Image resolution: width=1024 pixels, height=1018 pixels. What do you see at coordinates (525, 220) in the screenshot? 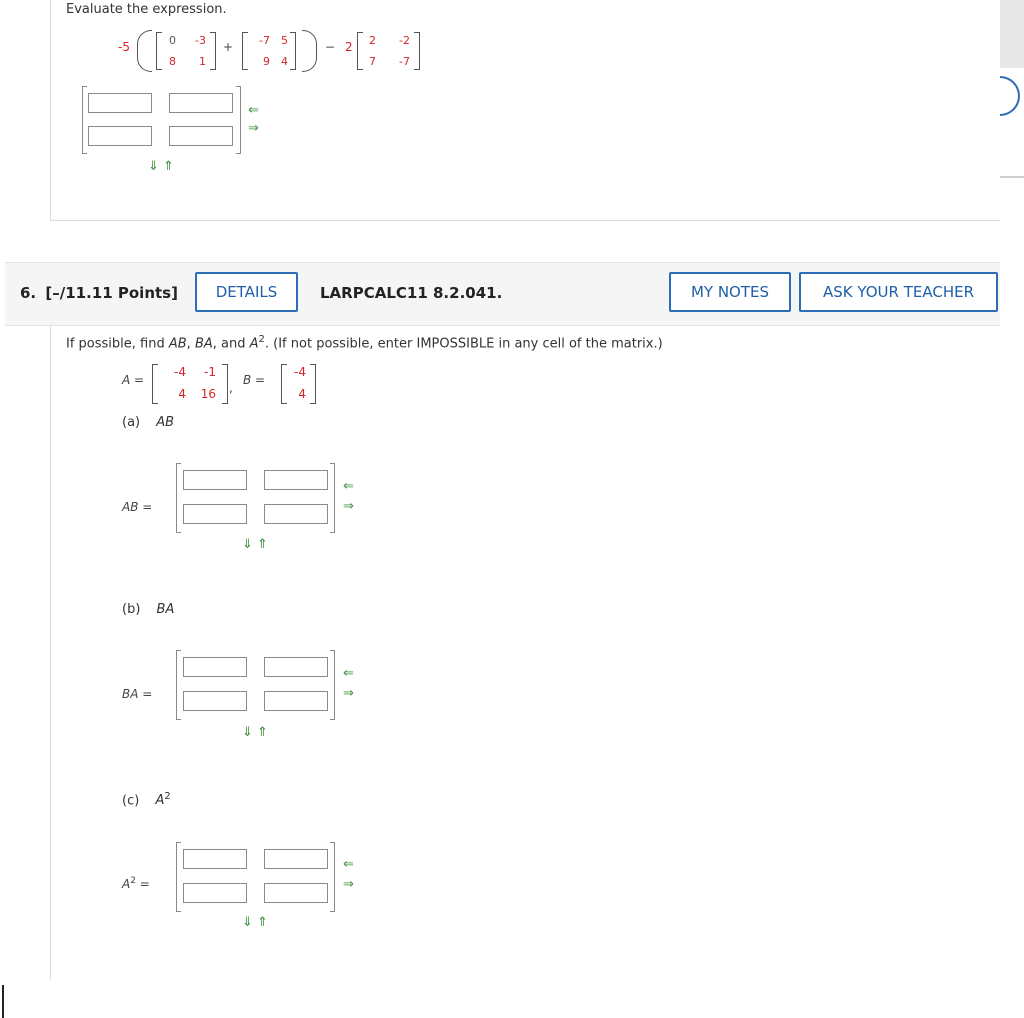
I see `prev-panel-bottom-border` at bounding box center [525, 220].